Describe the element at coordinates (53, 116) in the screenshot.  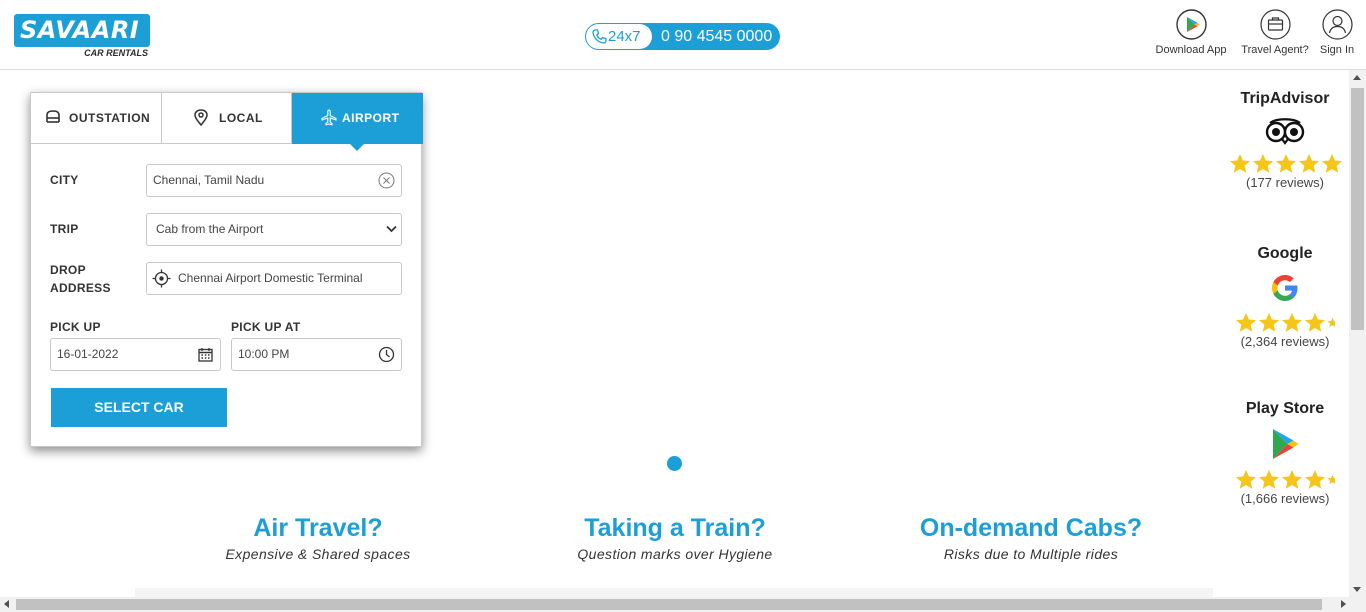
I see `car-front-icon` at that location.